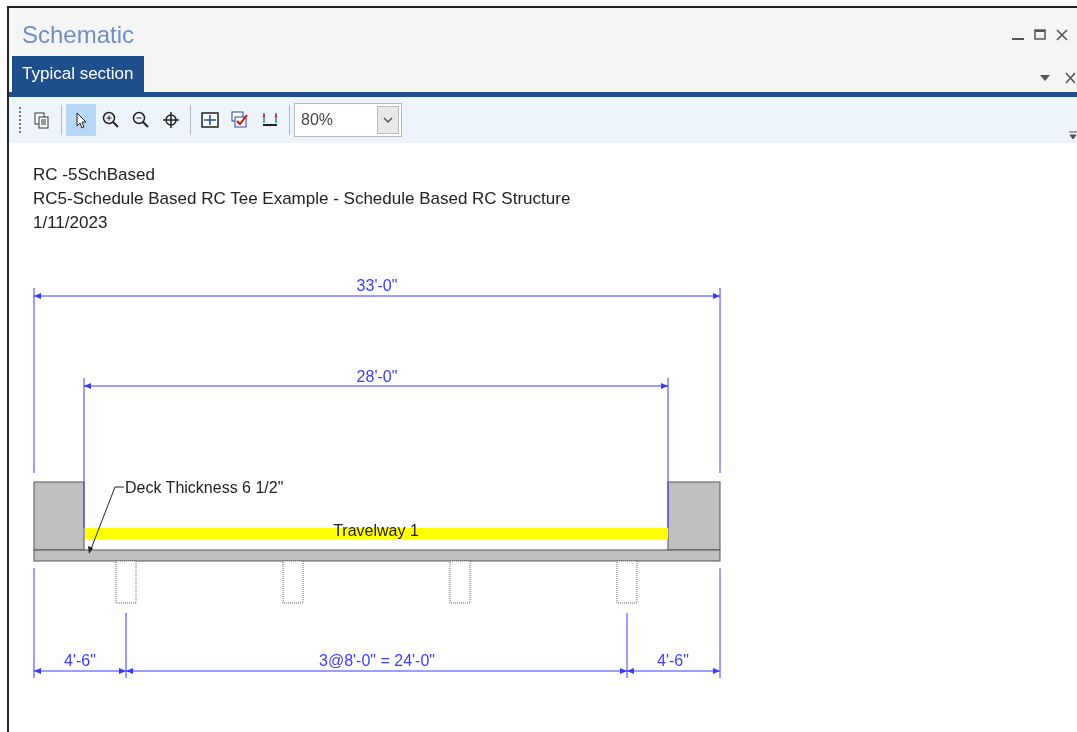 This screenshot has height=732, width=1077. What do you see at coordinates (240, 120) in the screenshot?
I see `checklist-icon` at bounding box center [240, 120].